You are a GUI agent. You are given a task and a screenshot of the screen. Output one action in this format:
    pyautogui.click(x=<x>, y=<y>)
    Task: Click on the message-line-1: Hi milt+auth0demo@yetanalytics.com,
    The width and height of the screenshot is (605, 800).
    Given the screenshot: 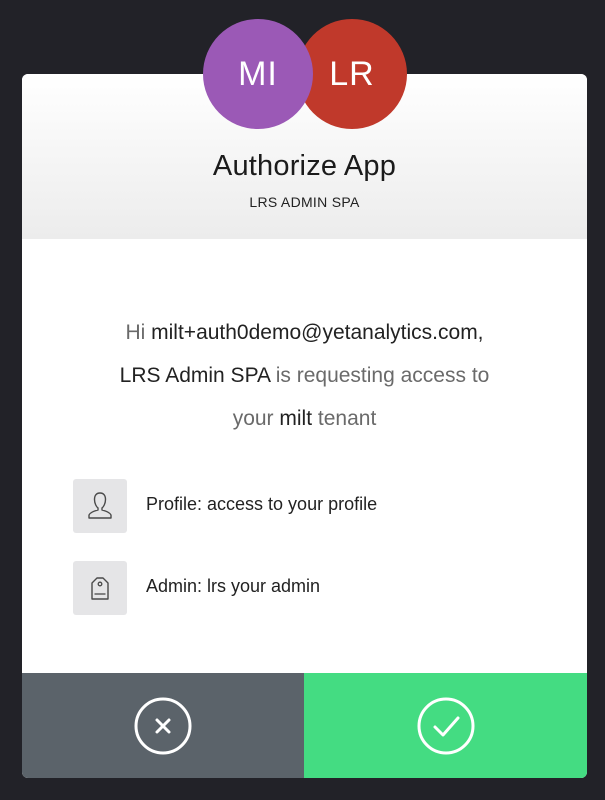 What is the action you would take?
    pyautogui.click(x=304, y=332)
    